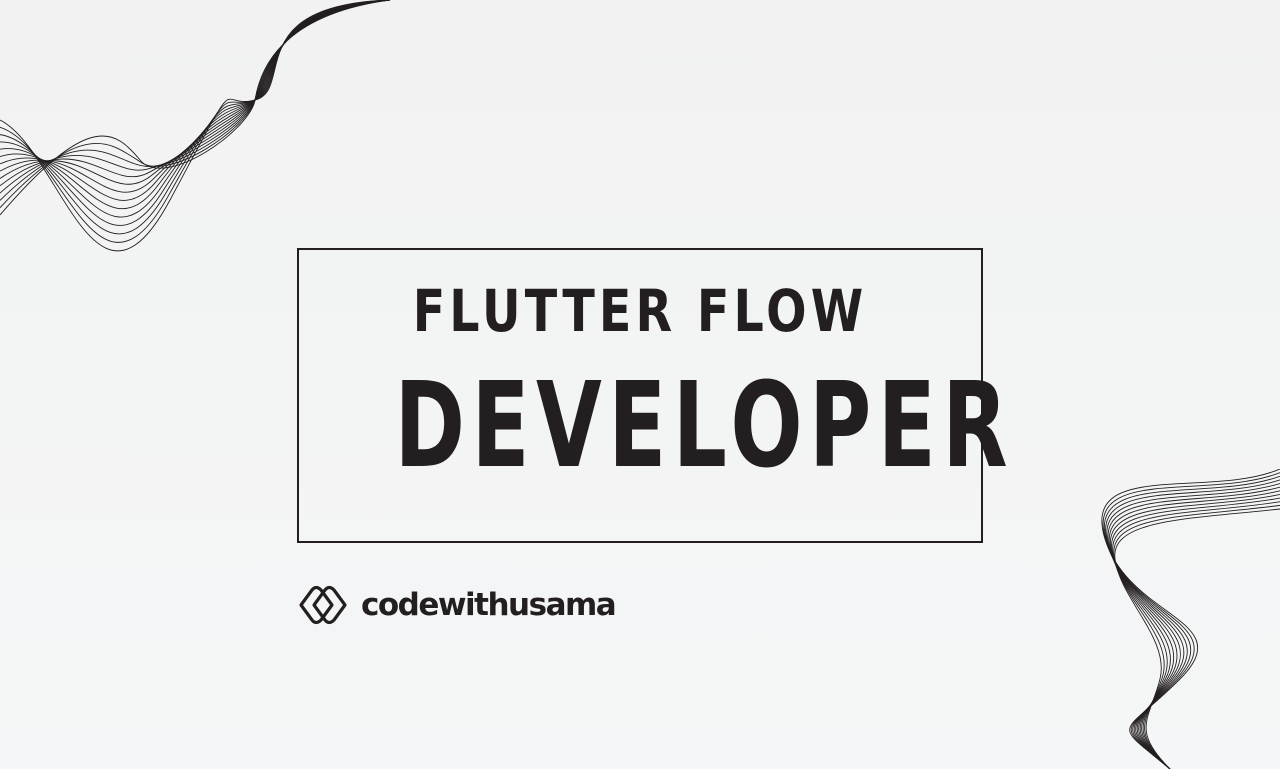 This screenshot has width=1280, height=769. What do you see at coordinates (323, 605) in the screenshot?
I see `brand-logo-icon` at bounding box center [323, 605].